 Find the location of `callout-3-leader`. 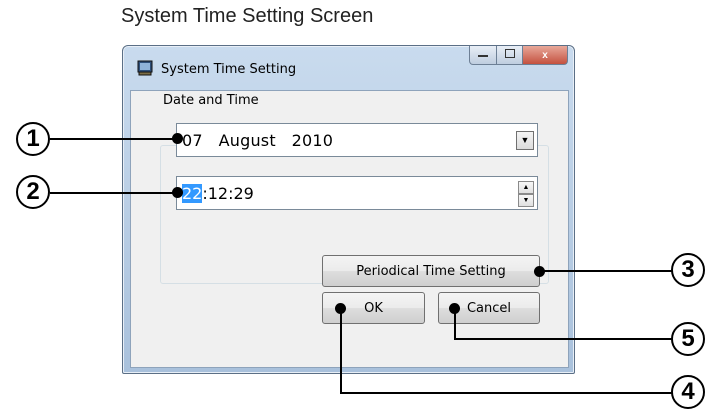

callout-3-leader is located at coordinates (606, 271).